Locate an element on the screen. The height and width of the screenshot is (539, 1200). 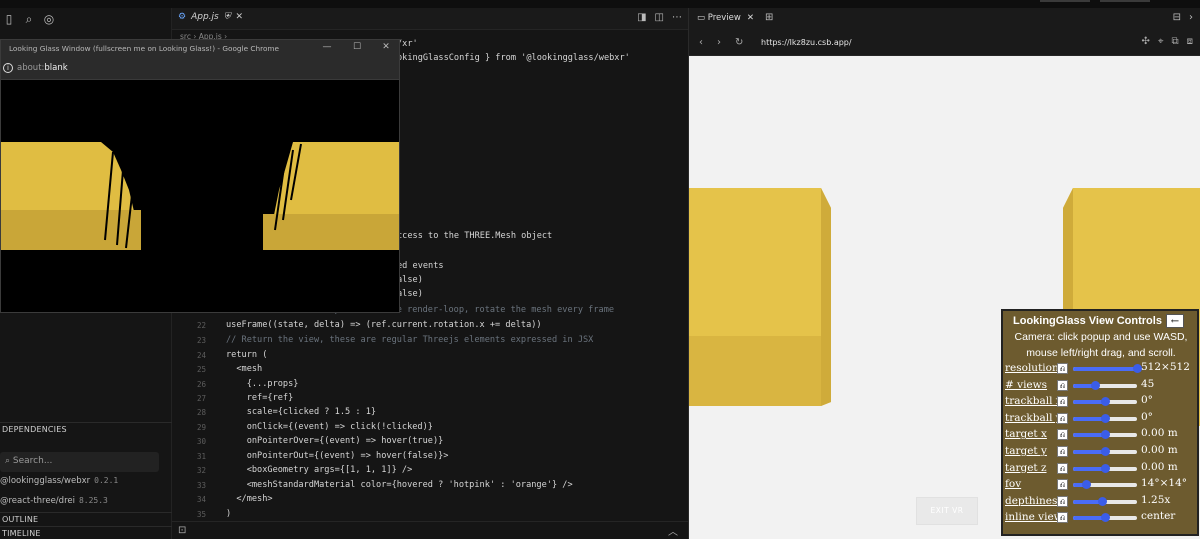
chevron-right-icon: › is located at coordinates (1191, 17).